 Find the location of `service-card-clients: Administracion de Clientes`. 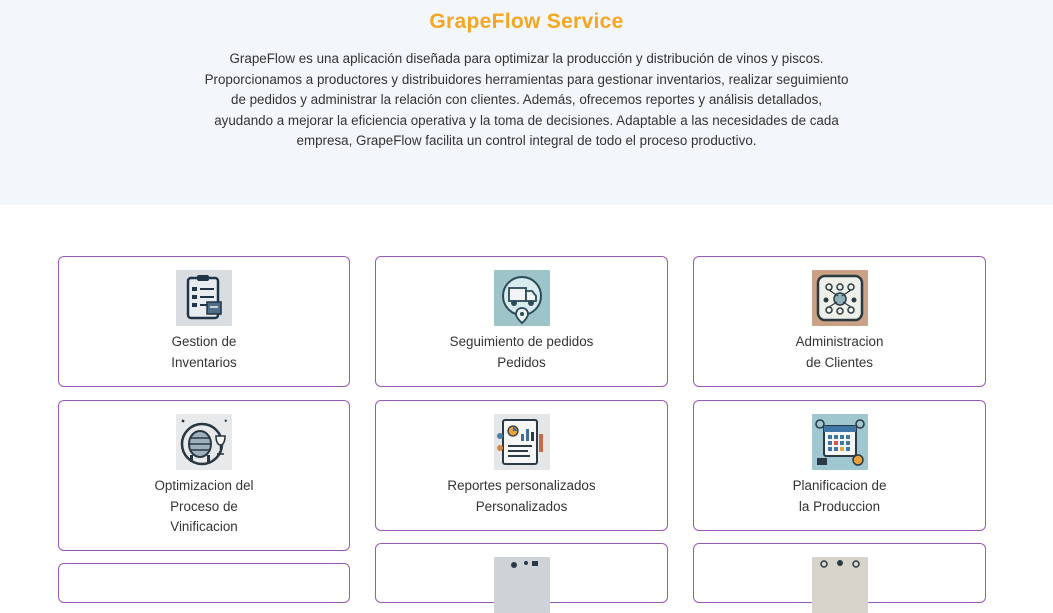

service-card-clients: Administracion de Clientes is located at coordinates (839, 321).